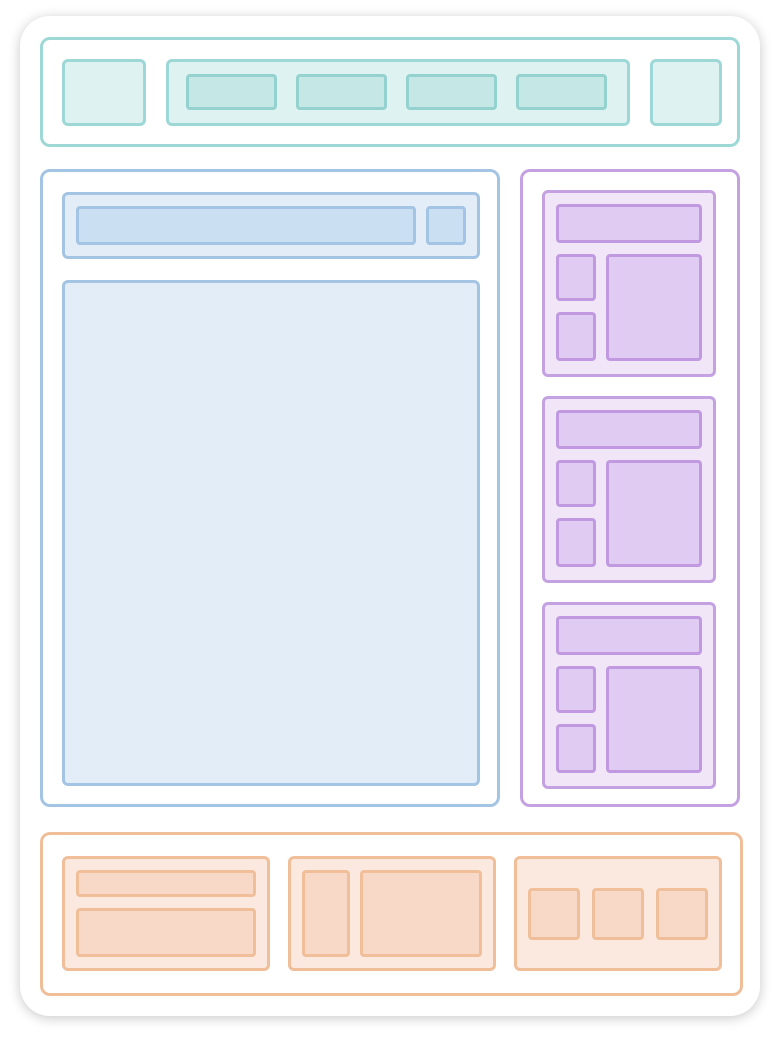  I want to click on header-left-block, so click(104, 92).